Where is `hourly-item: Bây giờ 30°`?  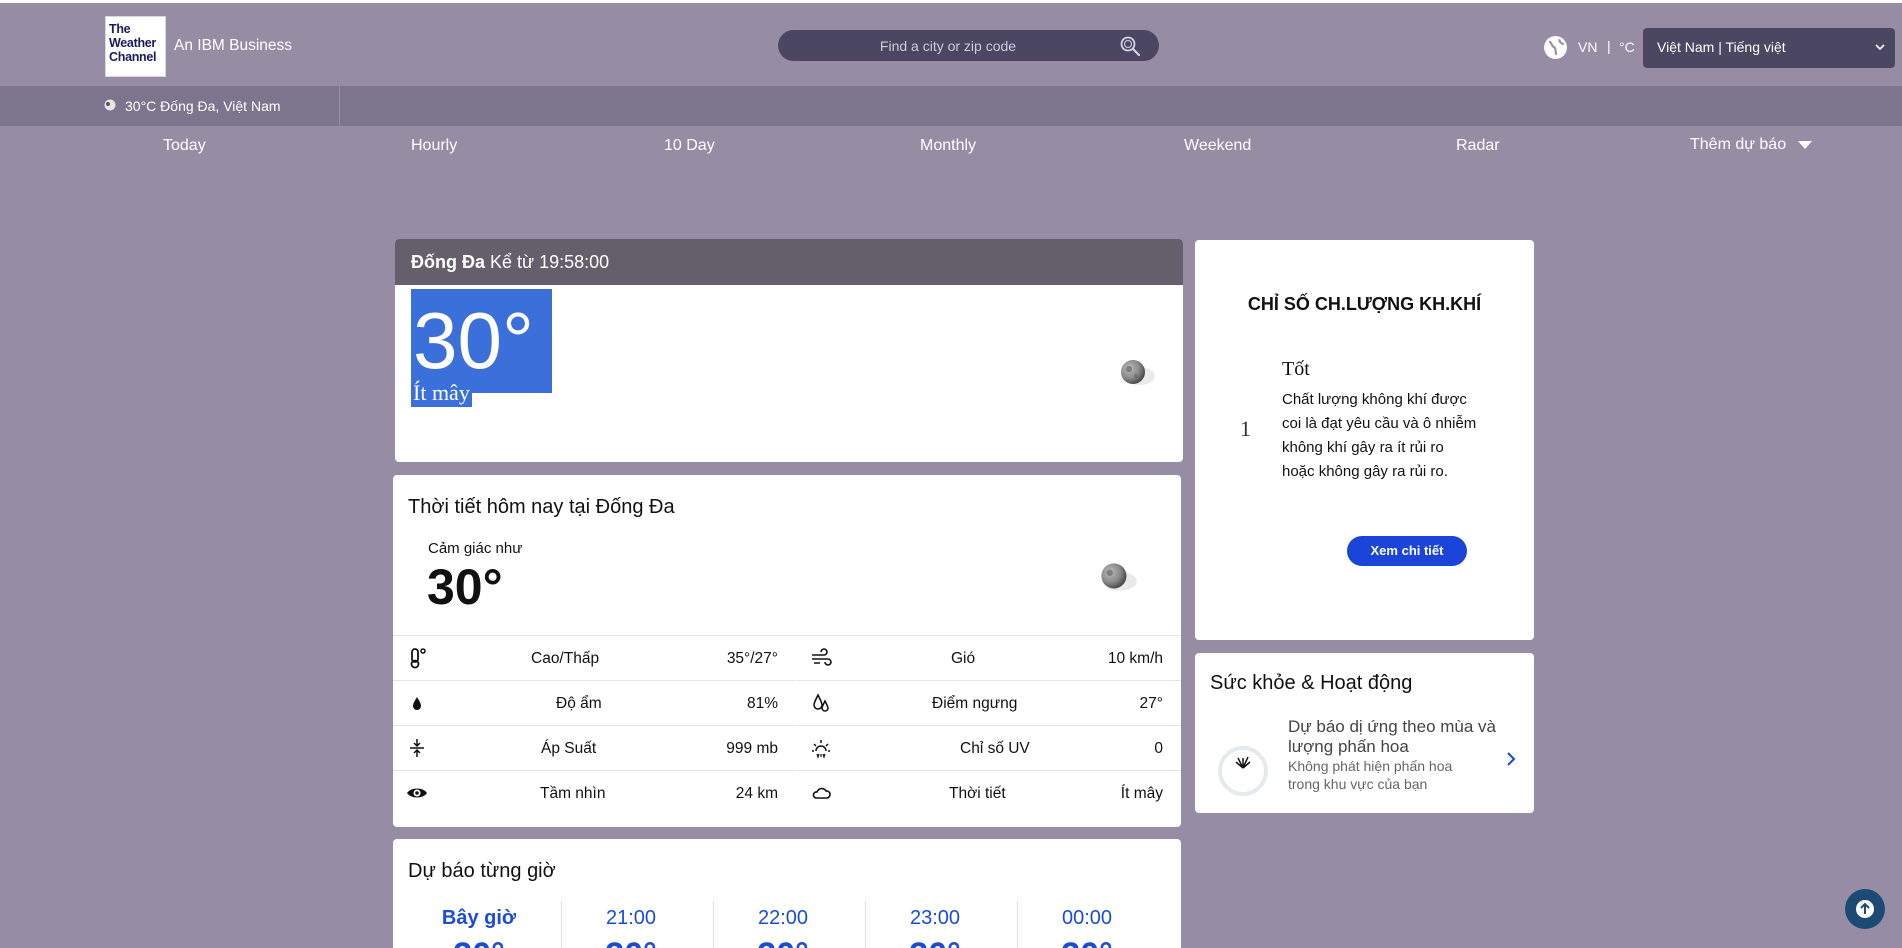 hourly-item: Bây giờ 30° is located at coordinates (479, 924).